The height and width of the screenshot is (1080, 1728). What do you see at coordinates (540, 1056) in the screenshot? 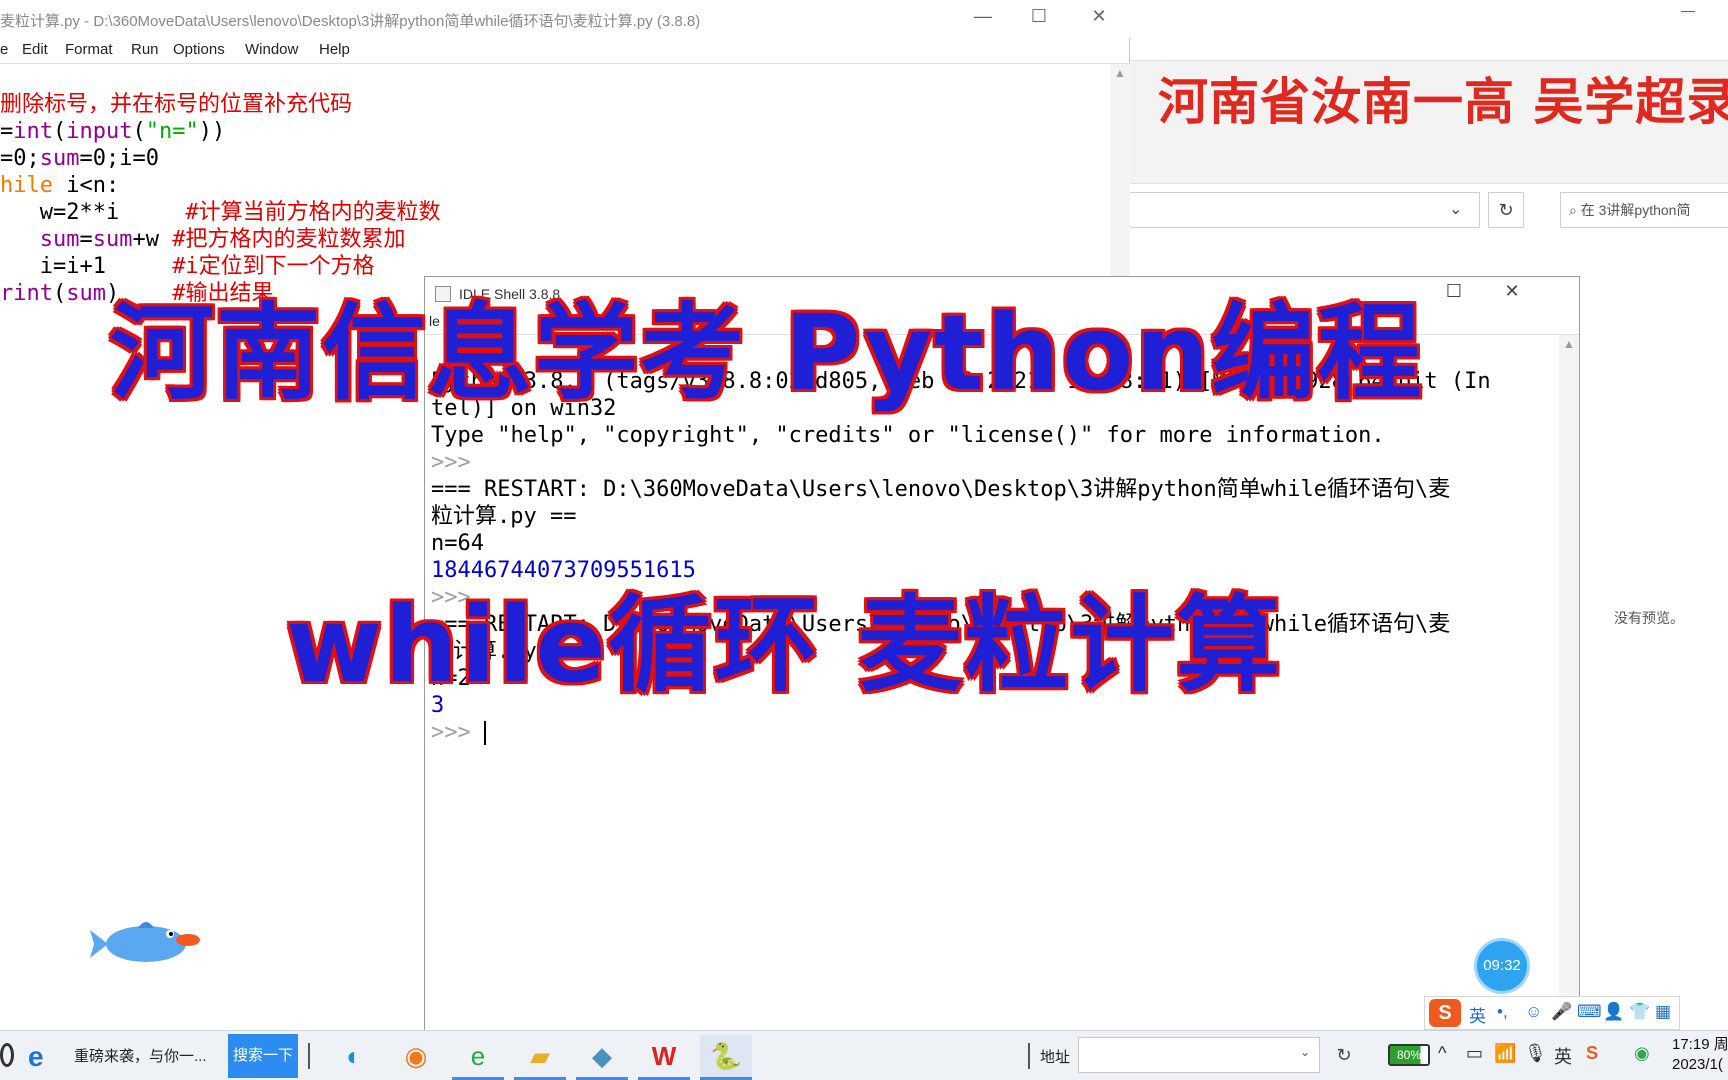
I see `file-explorer-icon: ▰` at bounding box center [540, 1056].